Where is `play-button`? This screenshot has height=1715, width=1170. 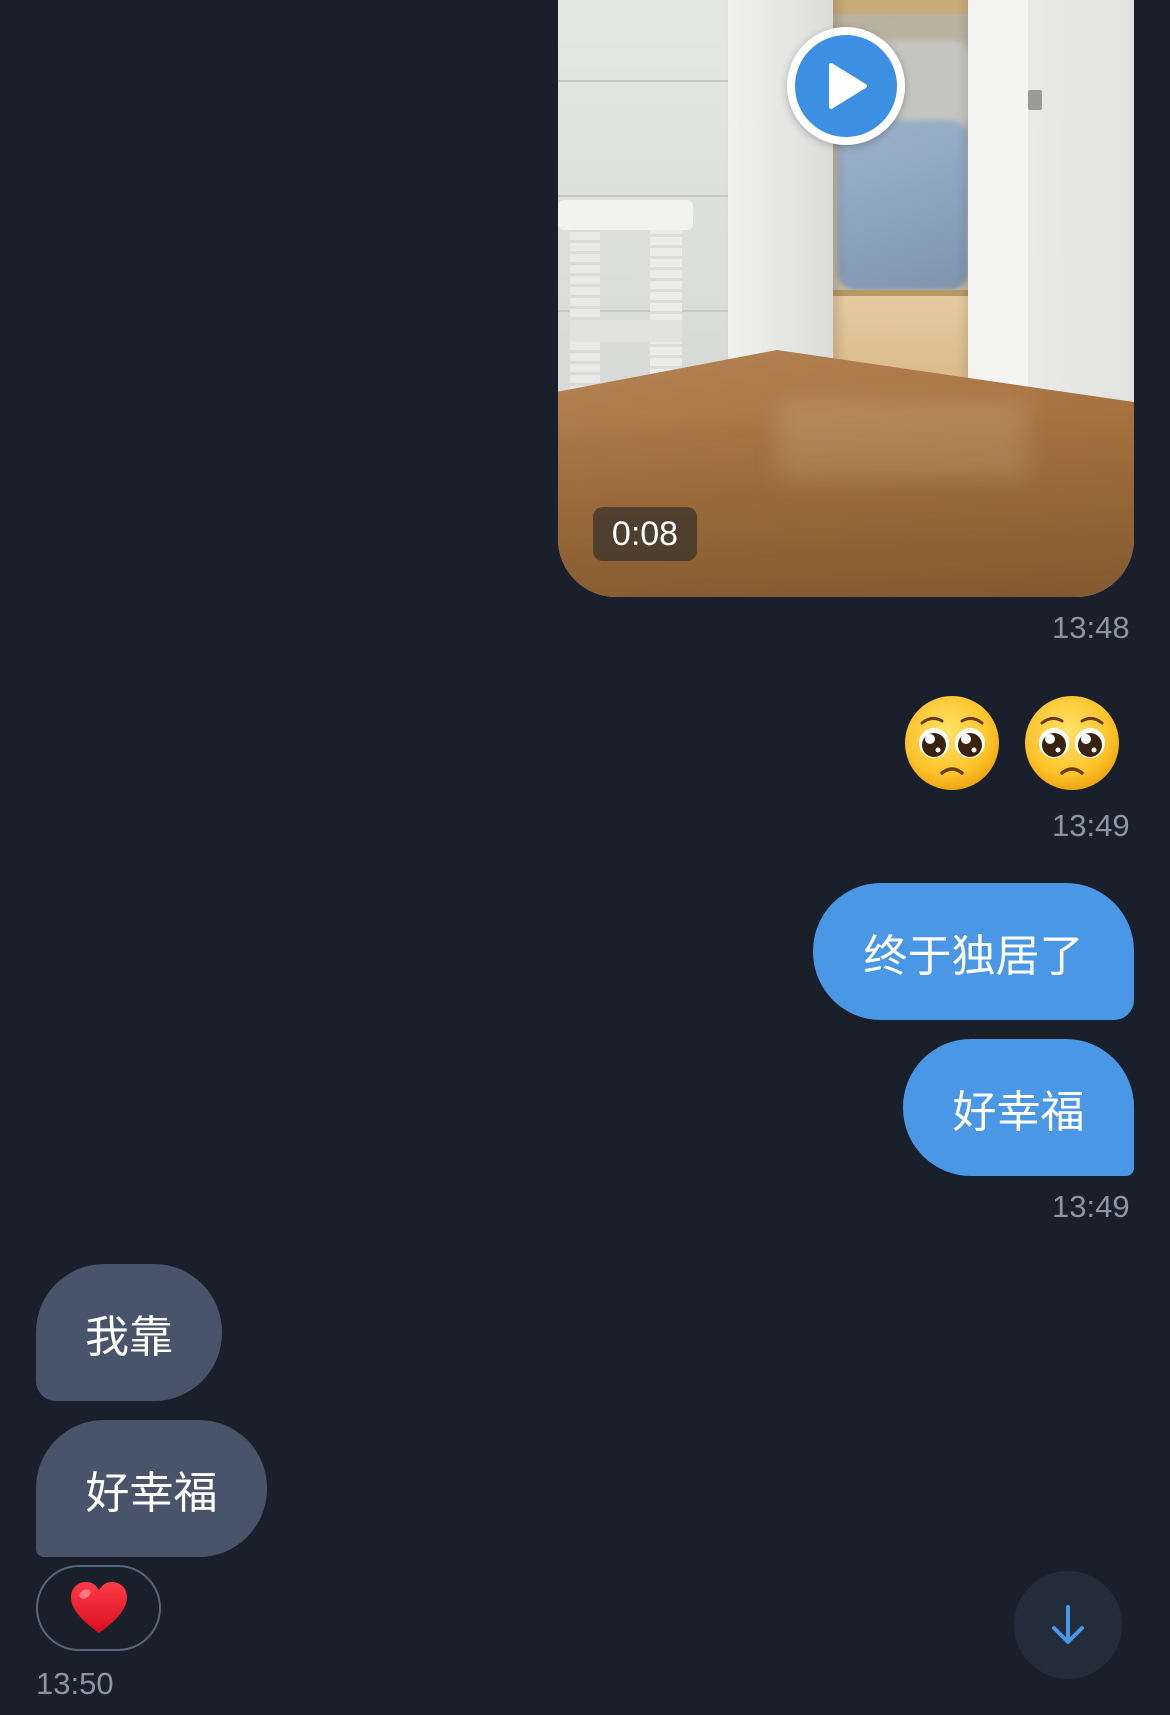
play-button is located at coordinates (846, 86).